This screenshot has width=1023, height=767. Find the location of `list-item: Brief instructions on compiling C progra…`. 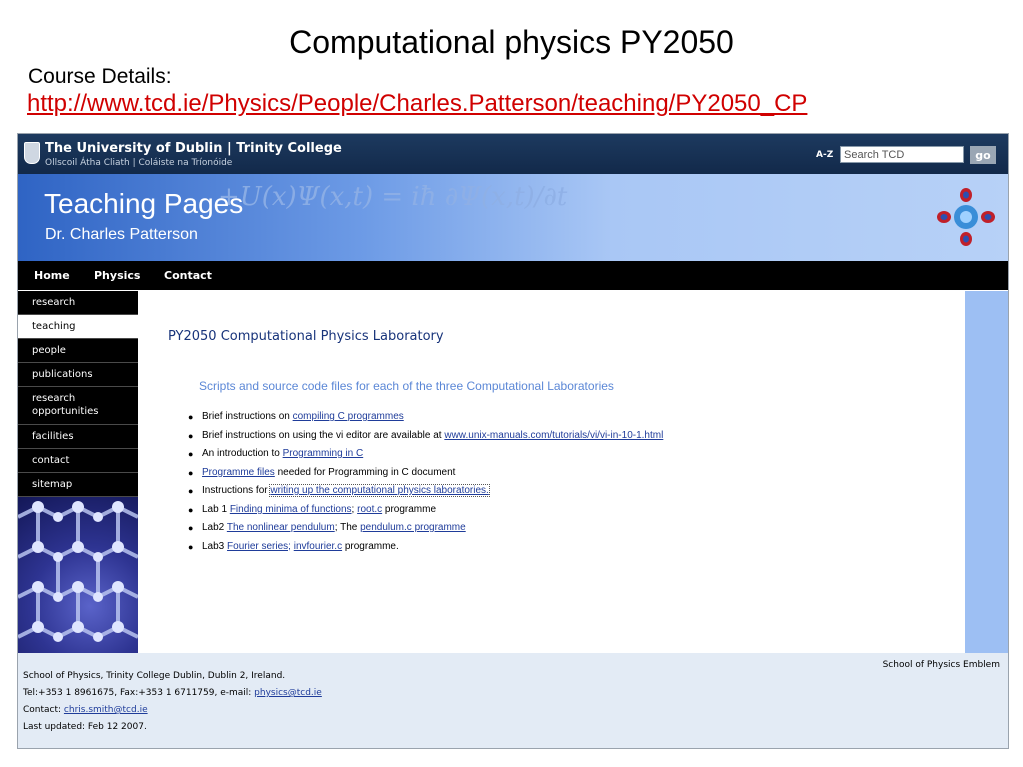

list-item: Brief instructions on compiling C progra… is located at coordinates (425, 418).